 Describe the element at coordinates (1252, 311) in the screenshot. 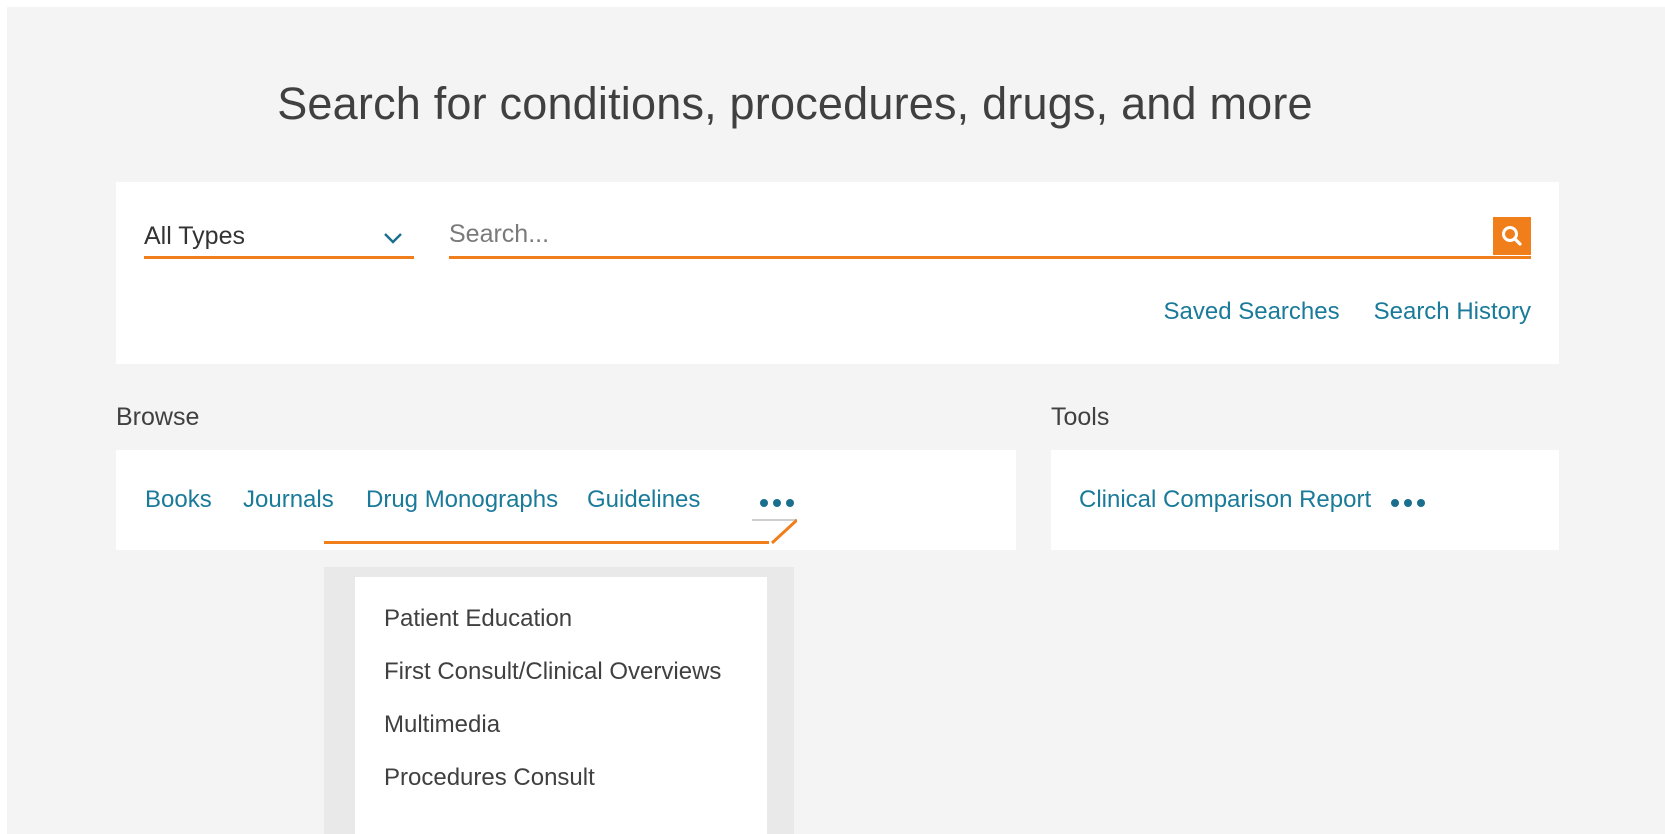

I see `saved-searches-link: Saved Searches` at that location.